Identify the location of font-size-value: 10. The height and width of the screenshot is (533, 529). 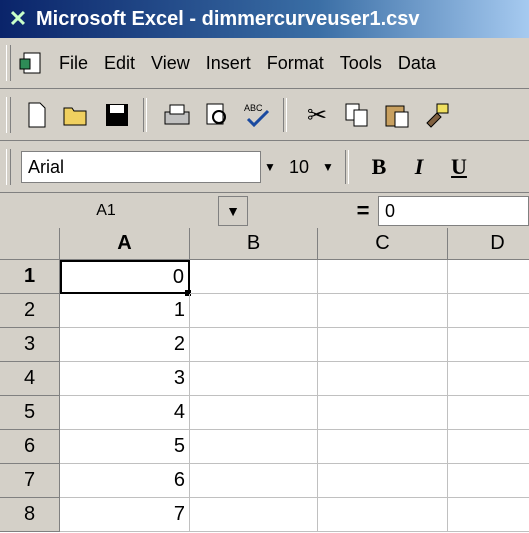
(299, 166).